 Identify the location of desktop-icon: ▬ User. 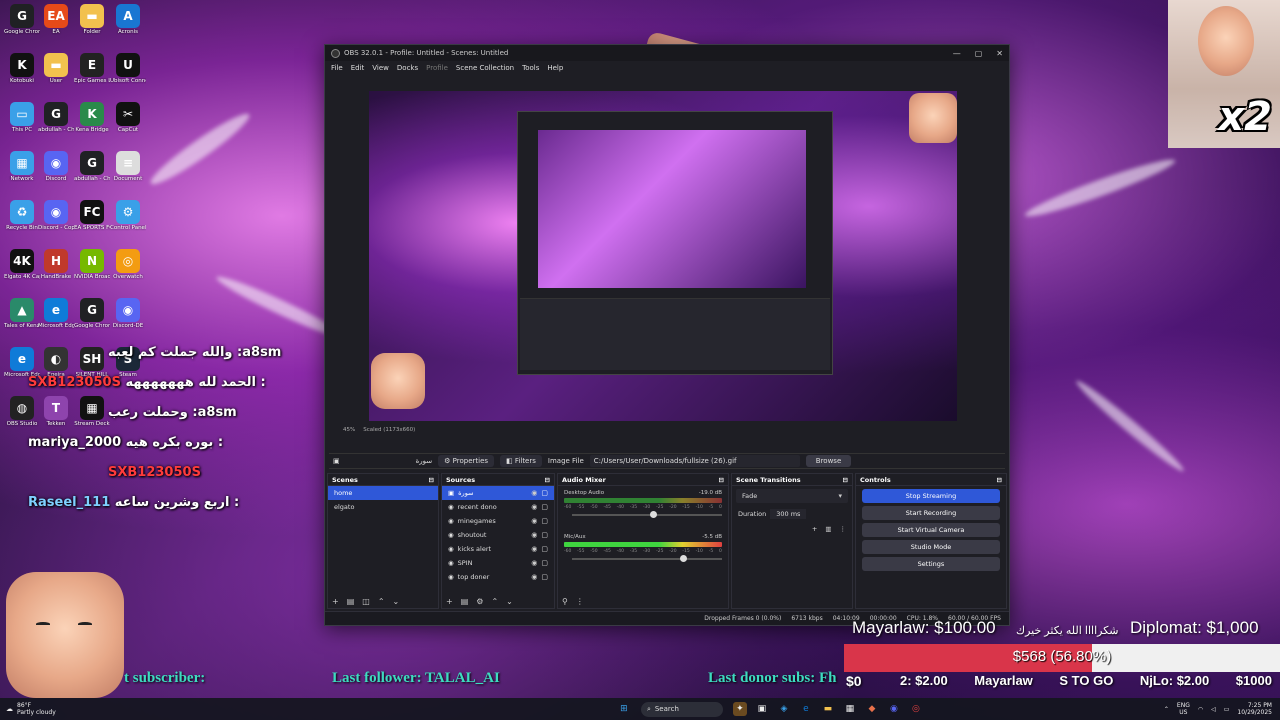
(56, 68).